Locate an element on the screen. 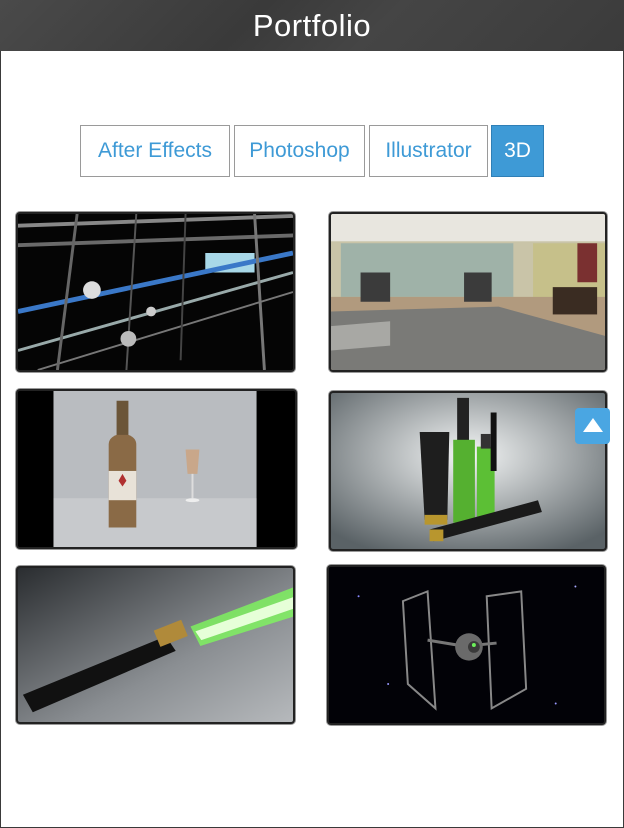 The width and height of the screenshot is (624, 828). tab-3d: 3D is located at coordinates (517, 151).